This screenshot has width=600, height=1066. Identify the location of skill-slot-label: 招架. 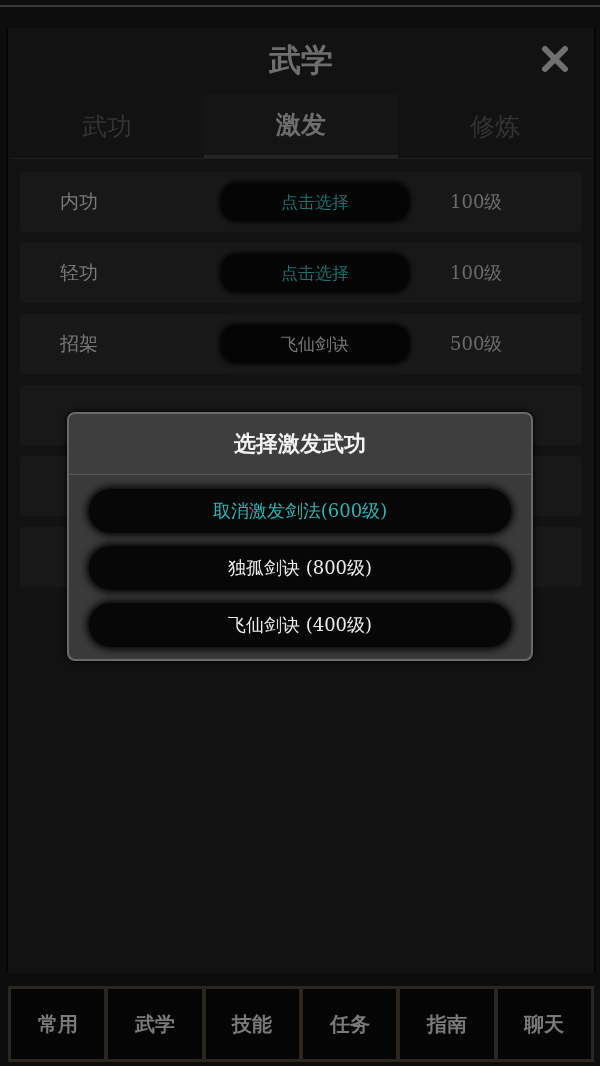
(79, 343).